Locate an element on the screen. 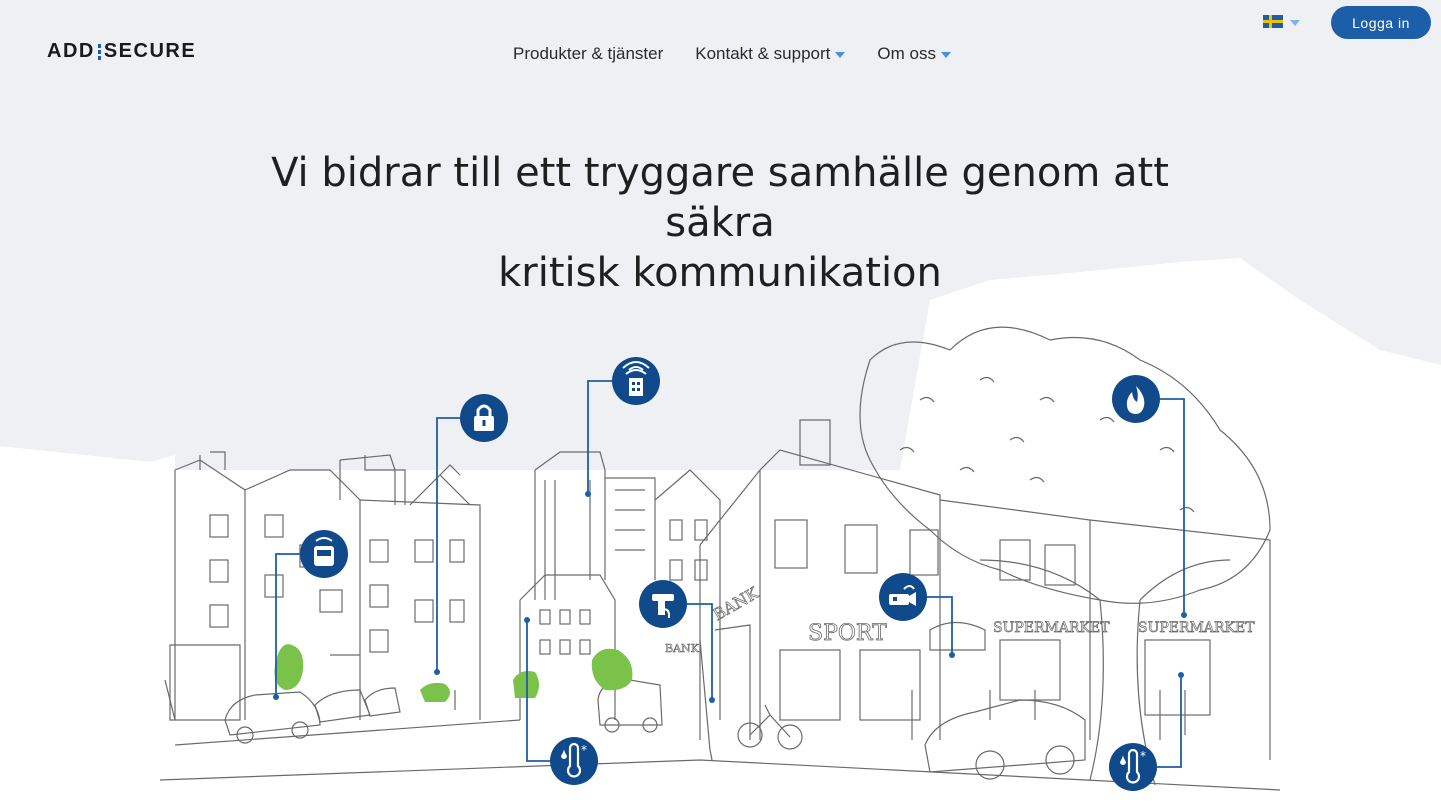 This screenshot has width=1441, height=811. sweden-flag-icon is located at coordinates (1273, 21).